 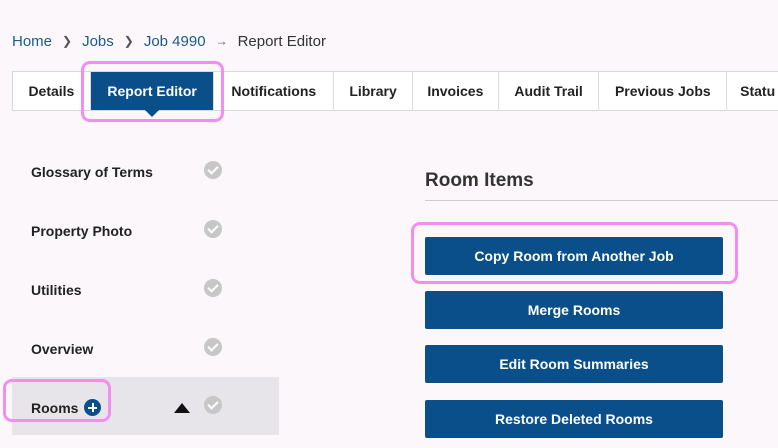 I want to click on sidebar-item-overview: Overview, so click(x=145, y=347).